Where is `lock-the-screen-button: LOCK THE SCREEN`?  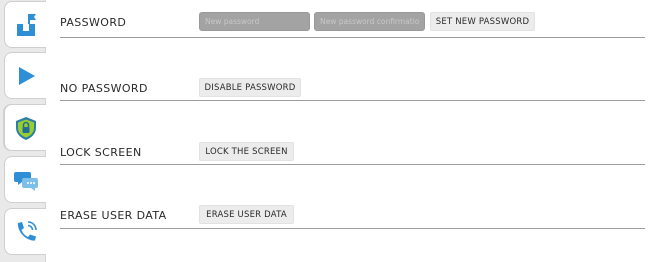 lock-the-screen-button: LOCK THE SCREEN is located at coordinates (246, 151).